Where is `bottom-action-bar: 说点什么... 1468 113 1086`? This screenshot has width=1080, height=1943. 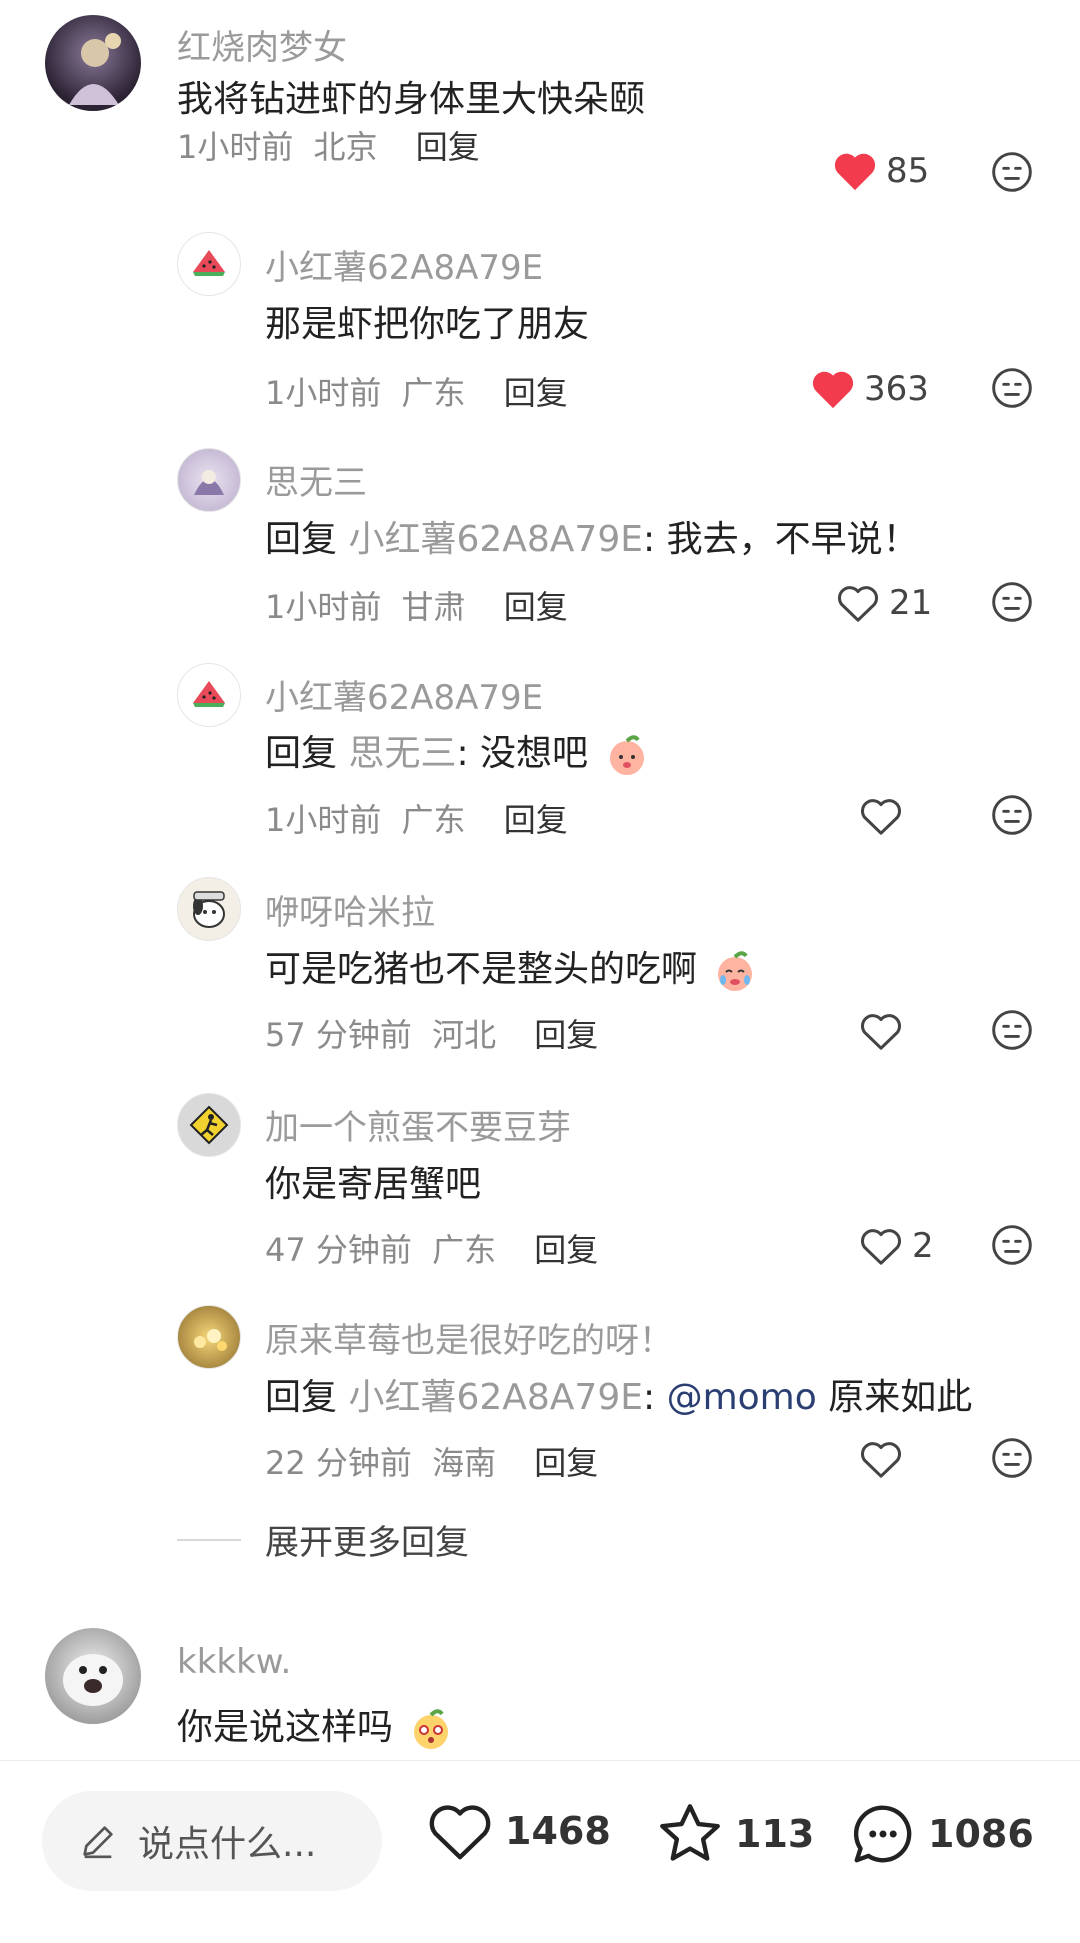
bottom-action-bar: 说点什么... 1468 113 1086 is located at coordinates (540, 1851).